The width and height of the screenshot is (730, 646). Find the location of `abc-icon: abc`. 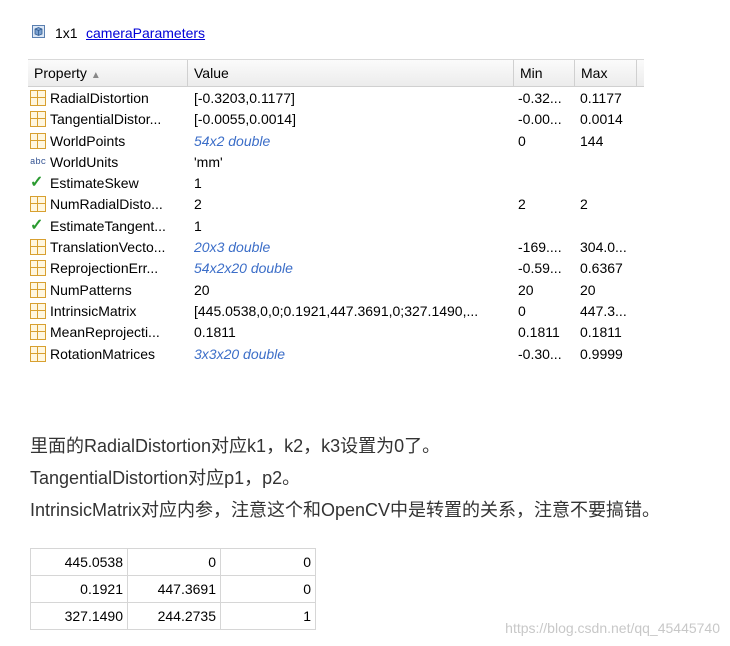

abc-icon: abc is located at coordinates (38, 161).